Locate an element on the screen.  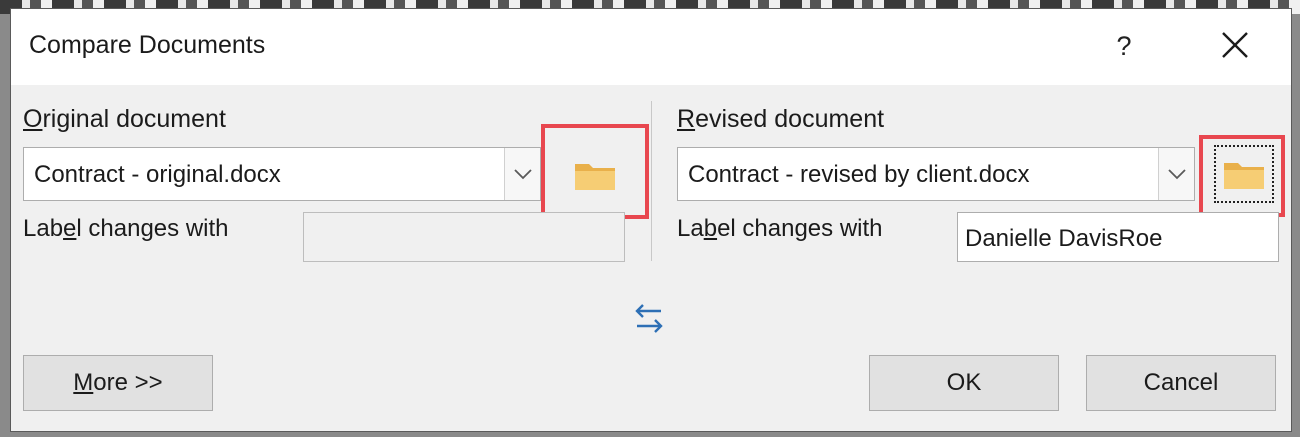
original-label-changes-field is located at coordinates (464, 237).